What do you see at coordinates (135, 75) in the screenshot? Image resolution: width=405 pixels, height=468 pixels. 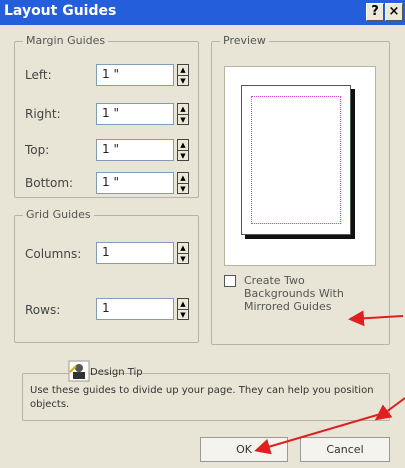 I see `left-margin-input: 1 "` at bounding box center [135, 75].